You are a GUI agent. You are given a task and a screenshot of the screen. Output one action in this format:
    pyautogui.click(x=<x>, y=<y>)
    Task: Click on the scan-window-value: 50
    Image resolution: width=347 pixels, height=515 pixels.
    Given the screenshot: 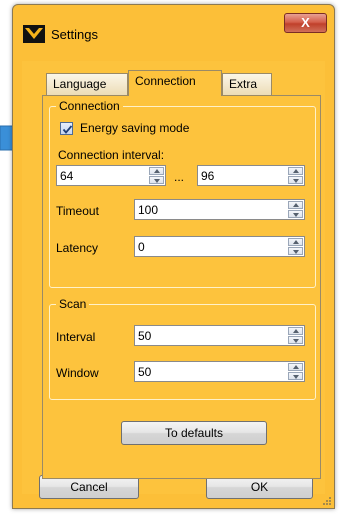 What is the action you would take?
    pyautogui.click(x=144, y=372)
    